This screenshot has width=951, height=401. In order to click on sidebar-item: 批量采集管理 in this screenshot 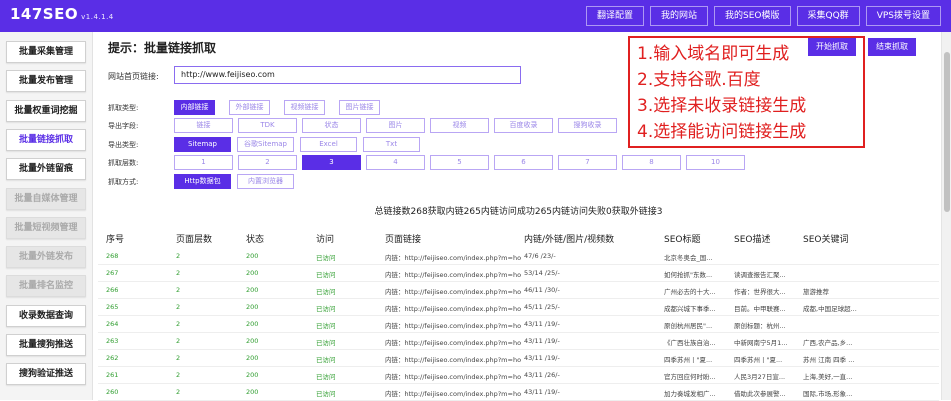, I will do `click(46, 52)`.